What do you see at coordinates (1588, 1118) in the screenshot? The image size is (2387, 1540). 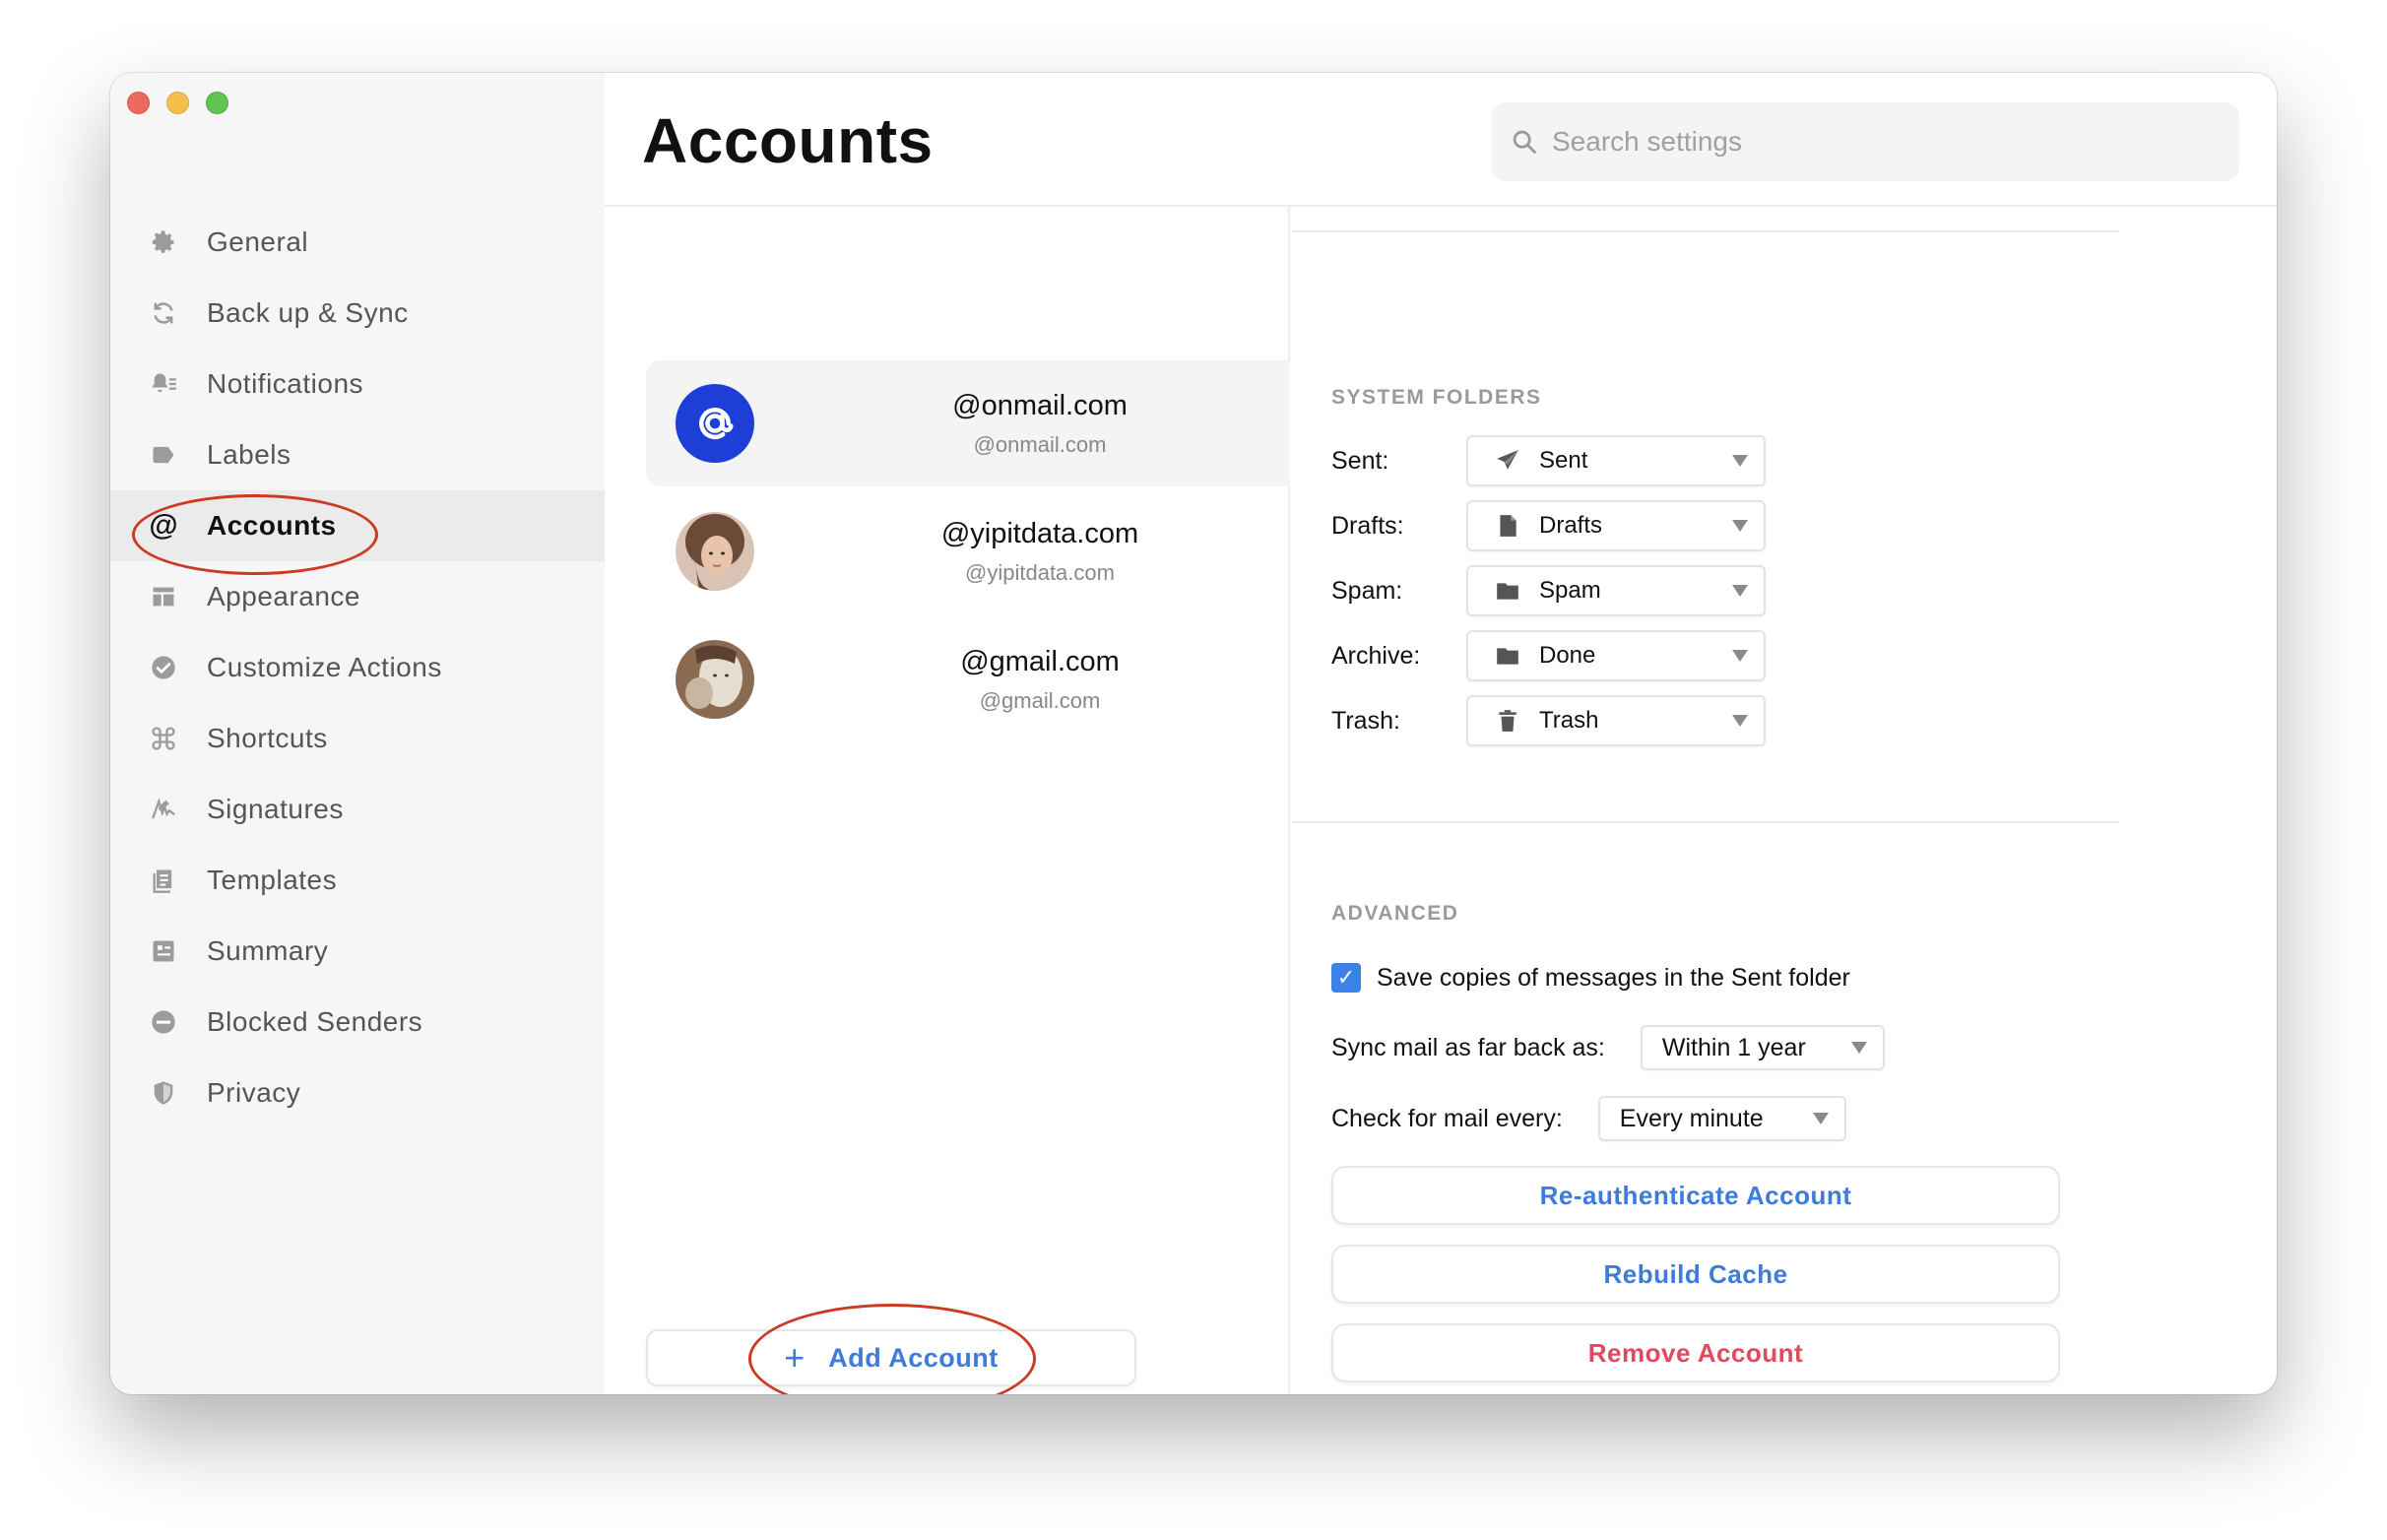 I see `check-every-row: Check for mail every: Every minute` at bounding box center [1588, 1118].